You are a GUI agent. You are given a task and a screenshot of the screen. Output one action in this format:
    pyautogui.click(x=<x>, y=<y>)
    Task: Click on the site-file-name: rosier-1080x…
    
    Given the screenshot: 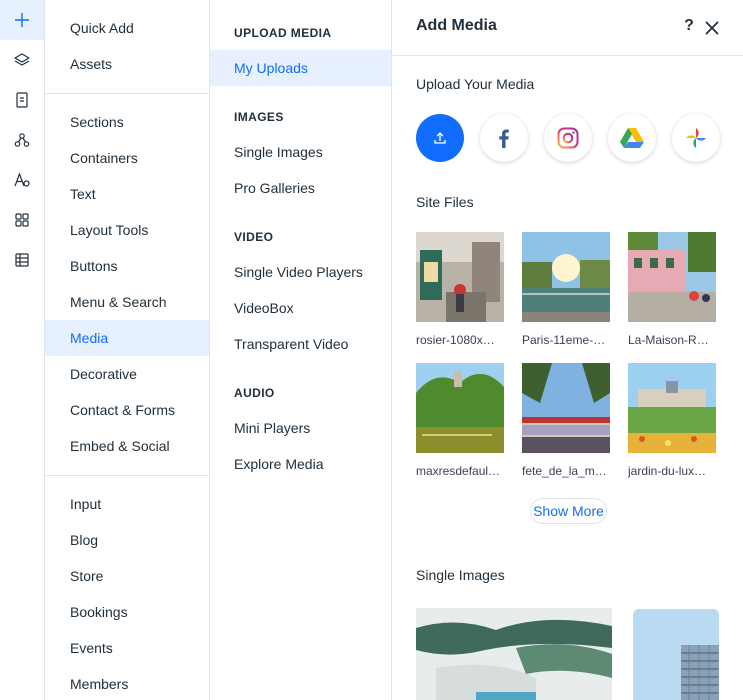 What is the action you would take?
    pyautogui.click(x=455, y=340)
    